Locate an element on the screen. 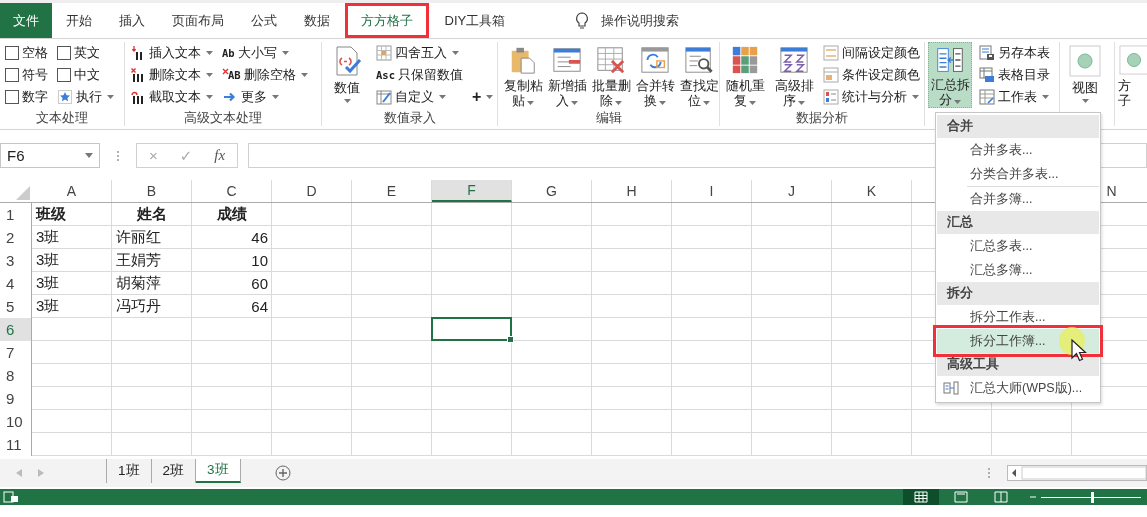 The width and height of the screenshot is (1147, 517). ribbon-large-button: 高级排序 is located at coordinates (794, 75).